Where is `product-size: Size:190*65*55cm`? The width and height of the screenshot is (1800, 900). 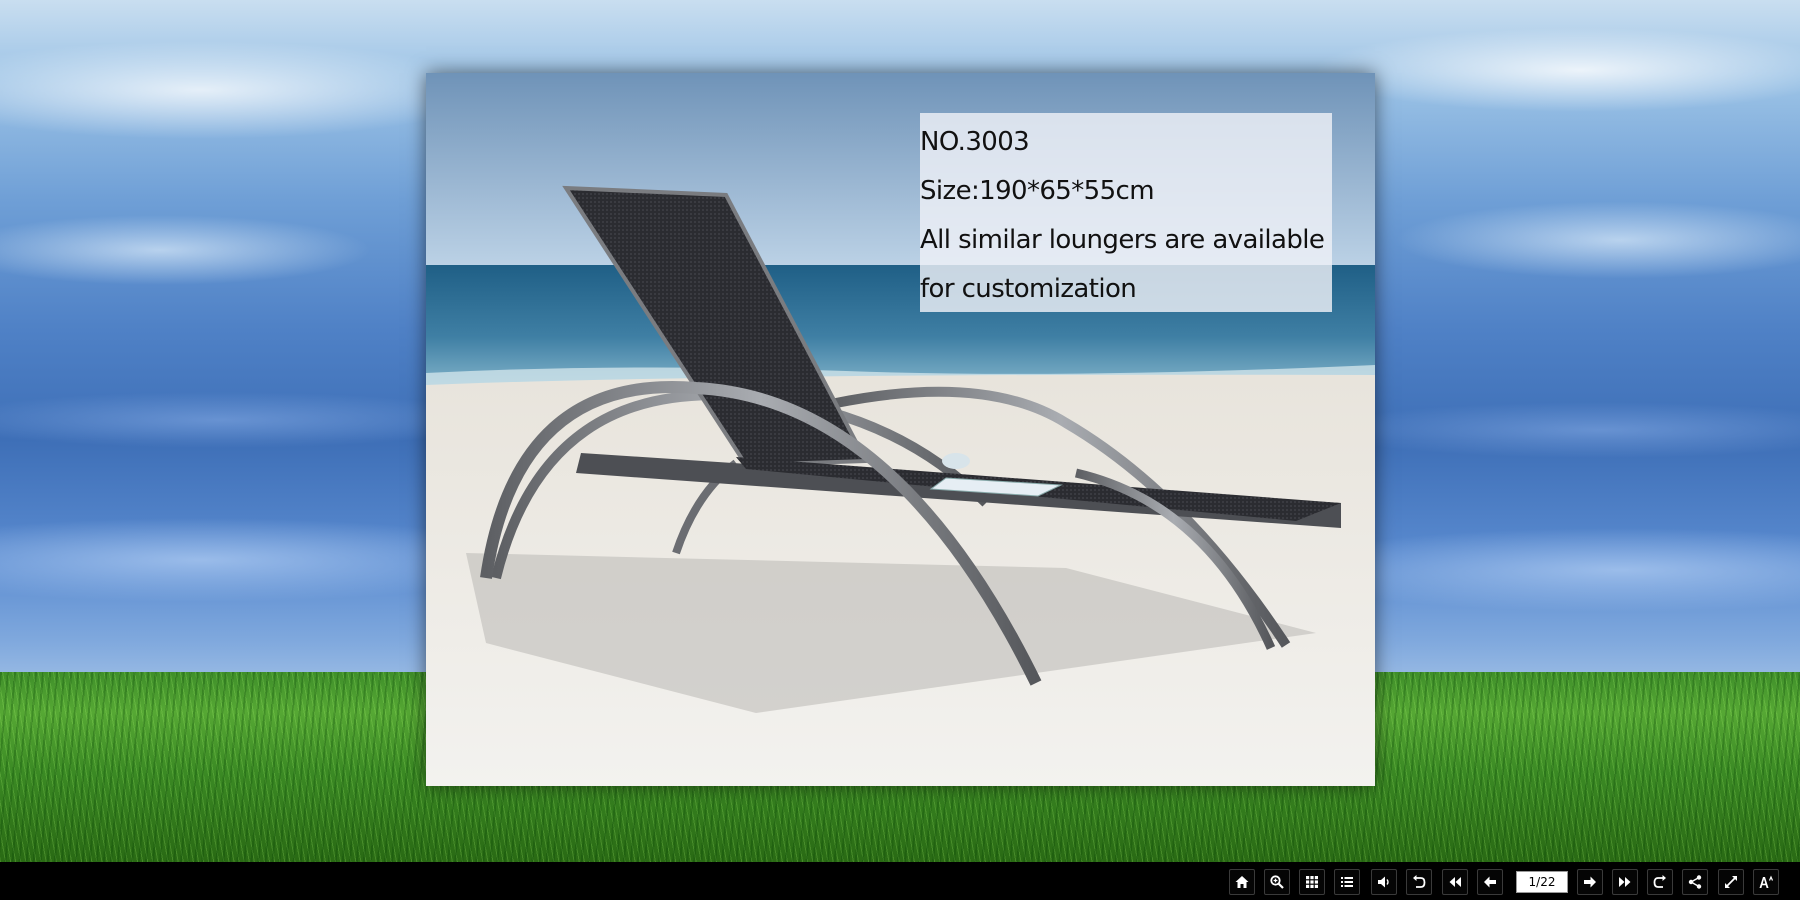
product-size: Size:190*65*55cm is located at coordinates (1037, 191).